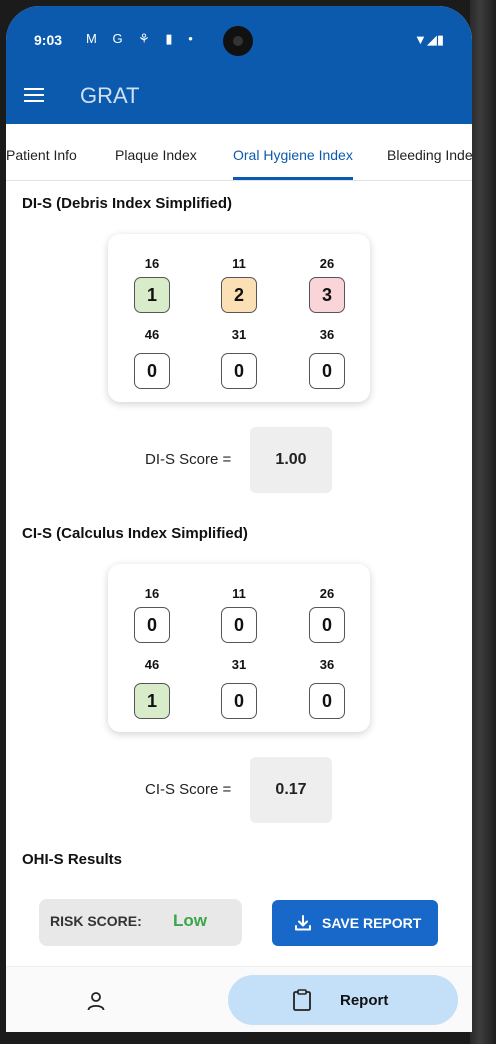  Describe the element at coordinates (135, 533) in the screenshot. I see `cis-section-title: CI-S (Calculus Index Simplified)` at that location.